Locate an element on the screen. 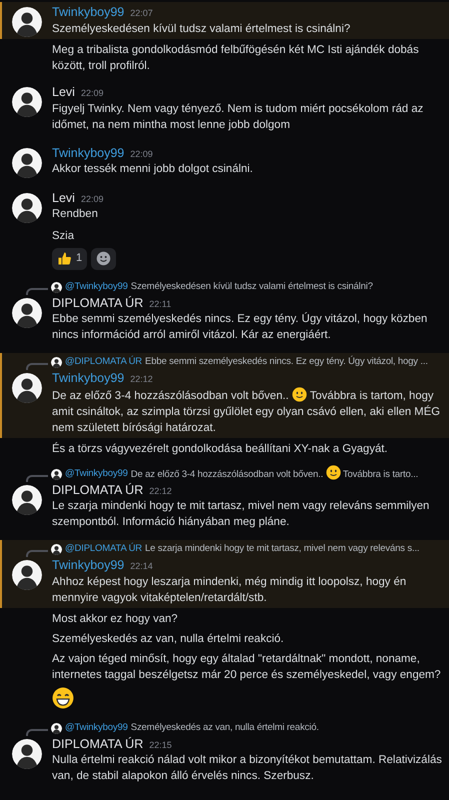 The width and height of the screenshot is (449, 800). message-text: Akkor tessék menni jobb dolgot csinálni. is located at coordinates (152, 169).